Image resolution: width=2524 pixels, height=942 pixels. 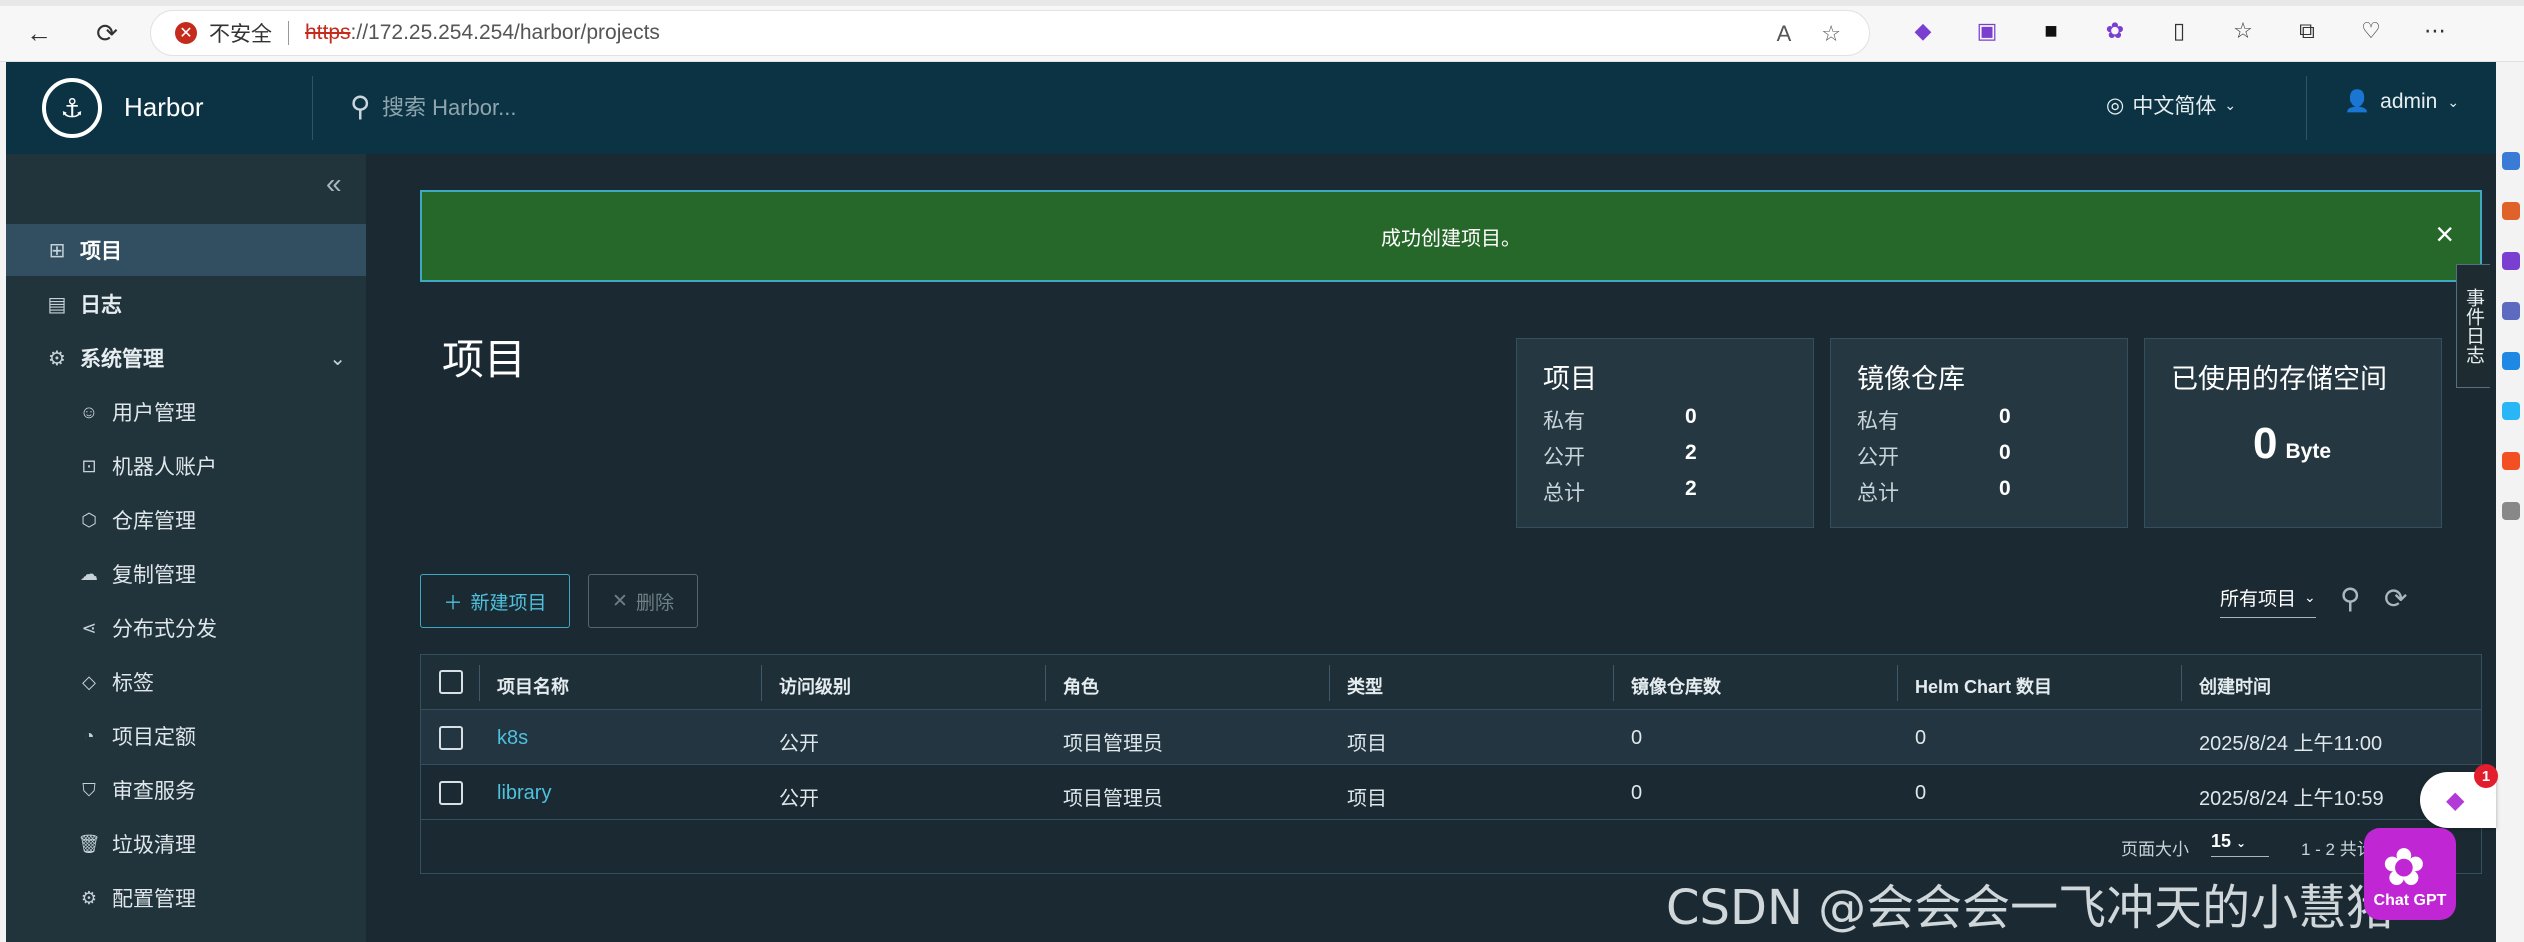 I want to click on column-header-name: 项目名称, so click(x=533, y=686).